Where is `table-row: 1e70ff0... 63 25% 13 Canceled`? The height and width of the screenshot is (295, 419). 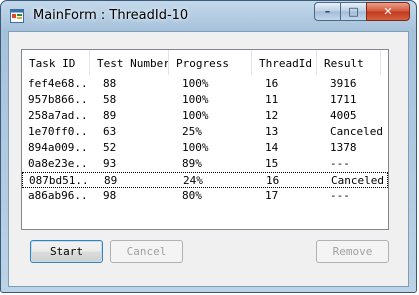 table-row: 1e70ff0... 63 25% 13 Canceled is located at coordinates (205, 132).